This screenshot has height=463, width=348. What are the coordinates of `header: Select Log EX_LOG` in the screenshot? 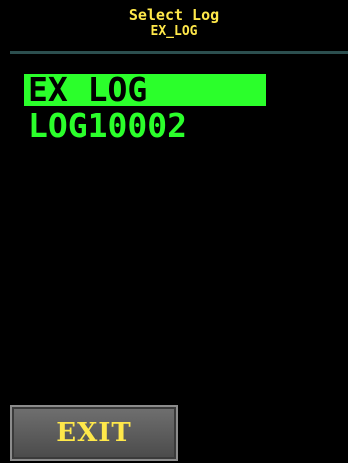 It's located at (174, 25).